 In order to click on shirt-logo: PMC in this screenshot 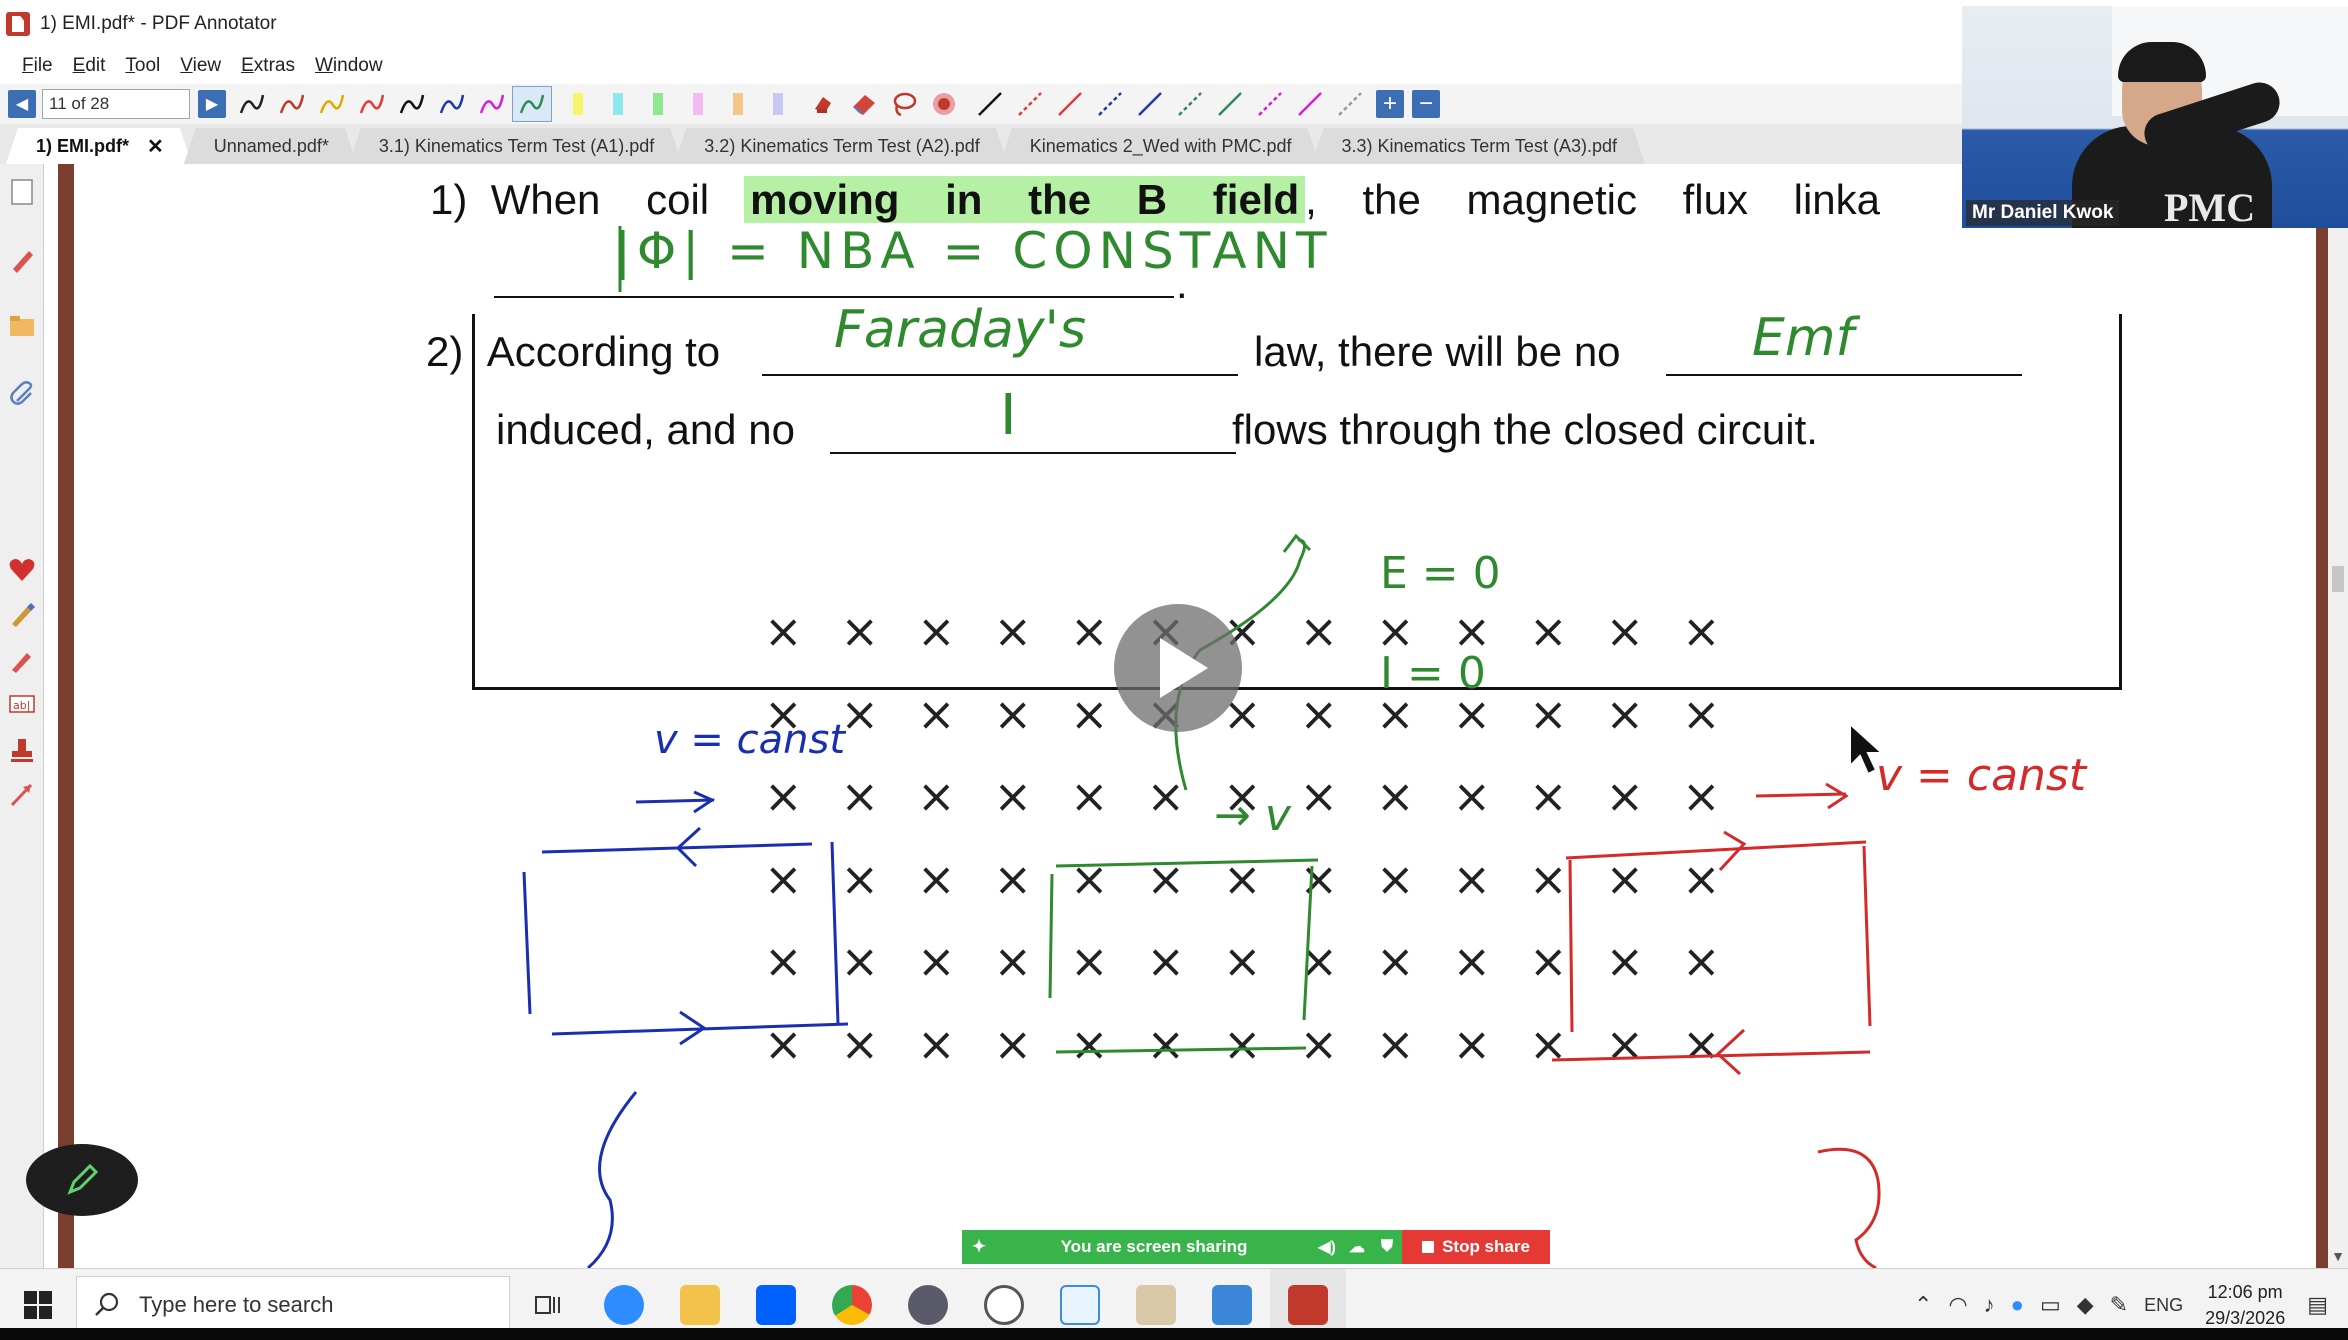, I will do `click(2210, 206)`.